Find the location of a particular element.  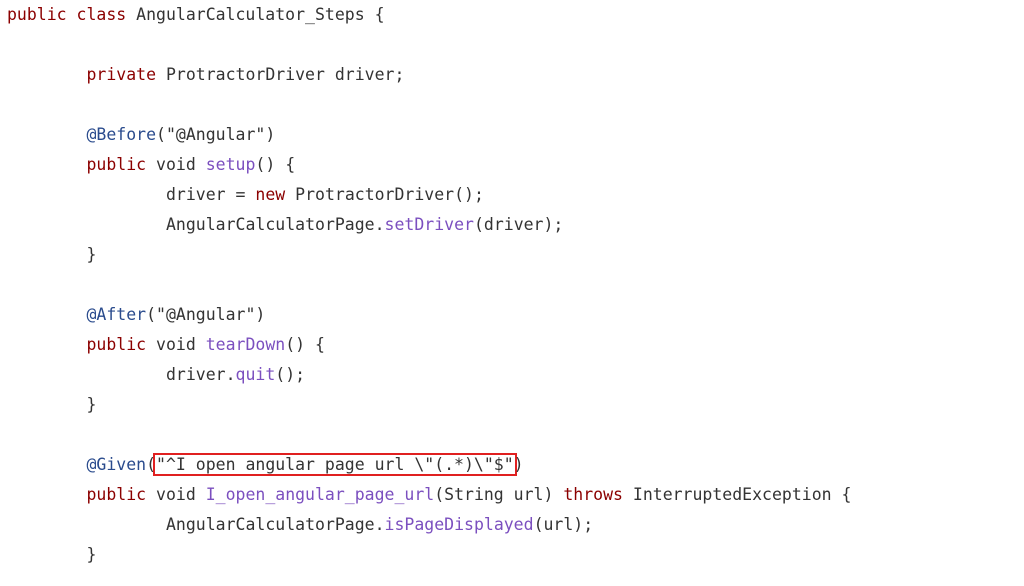

code-line: driver = new ProtractorDriver(); is located at coordinates (325, 195).